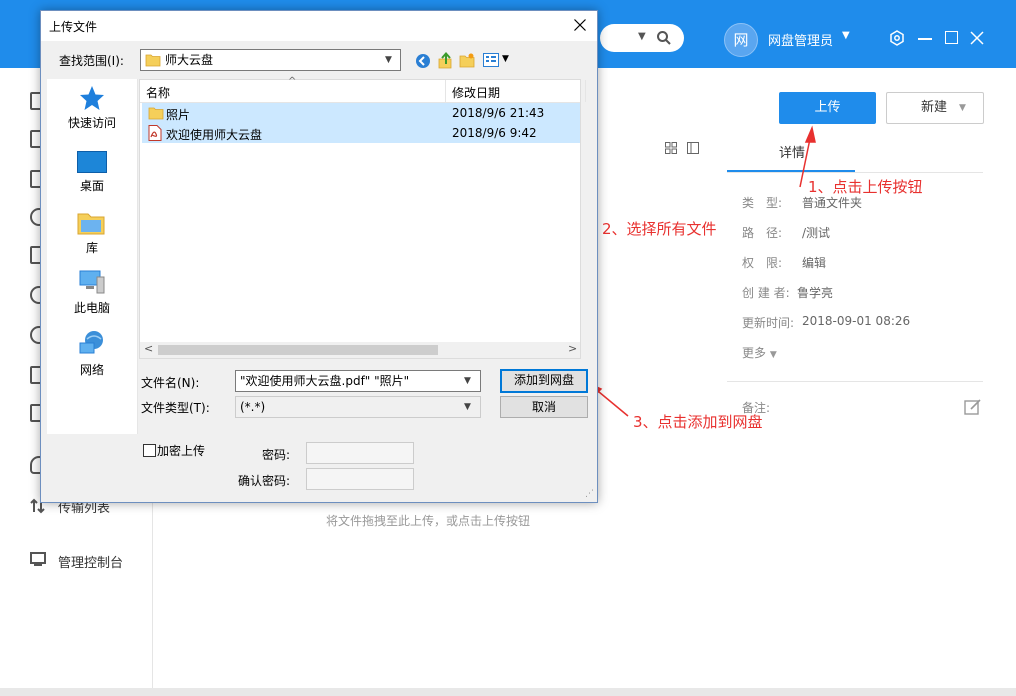 The image size is (1016, 696). Describe the element at coordinates (149, 450) in the screenshot. I see `encrypt-checkbox` at that location.